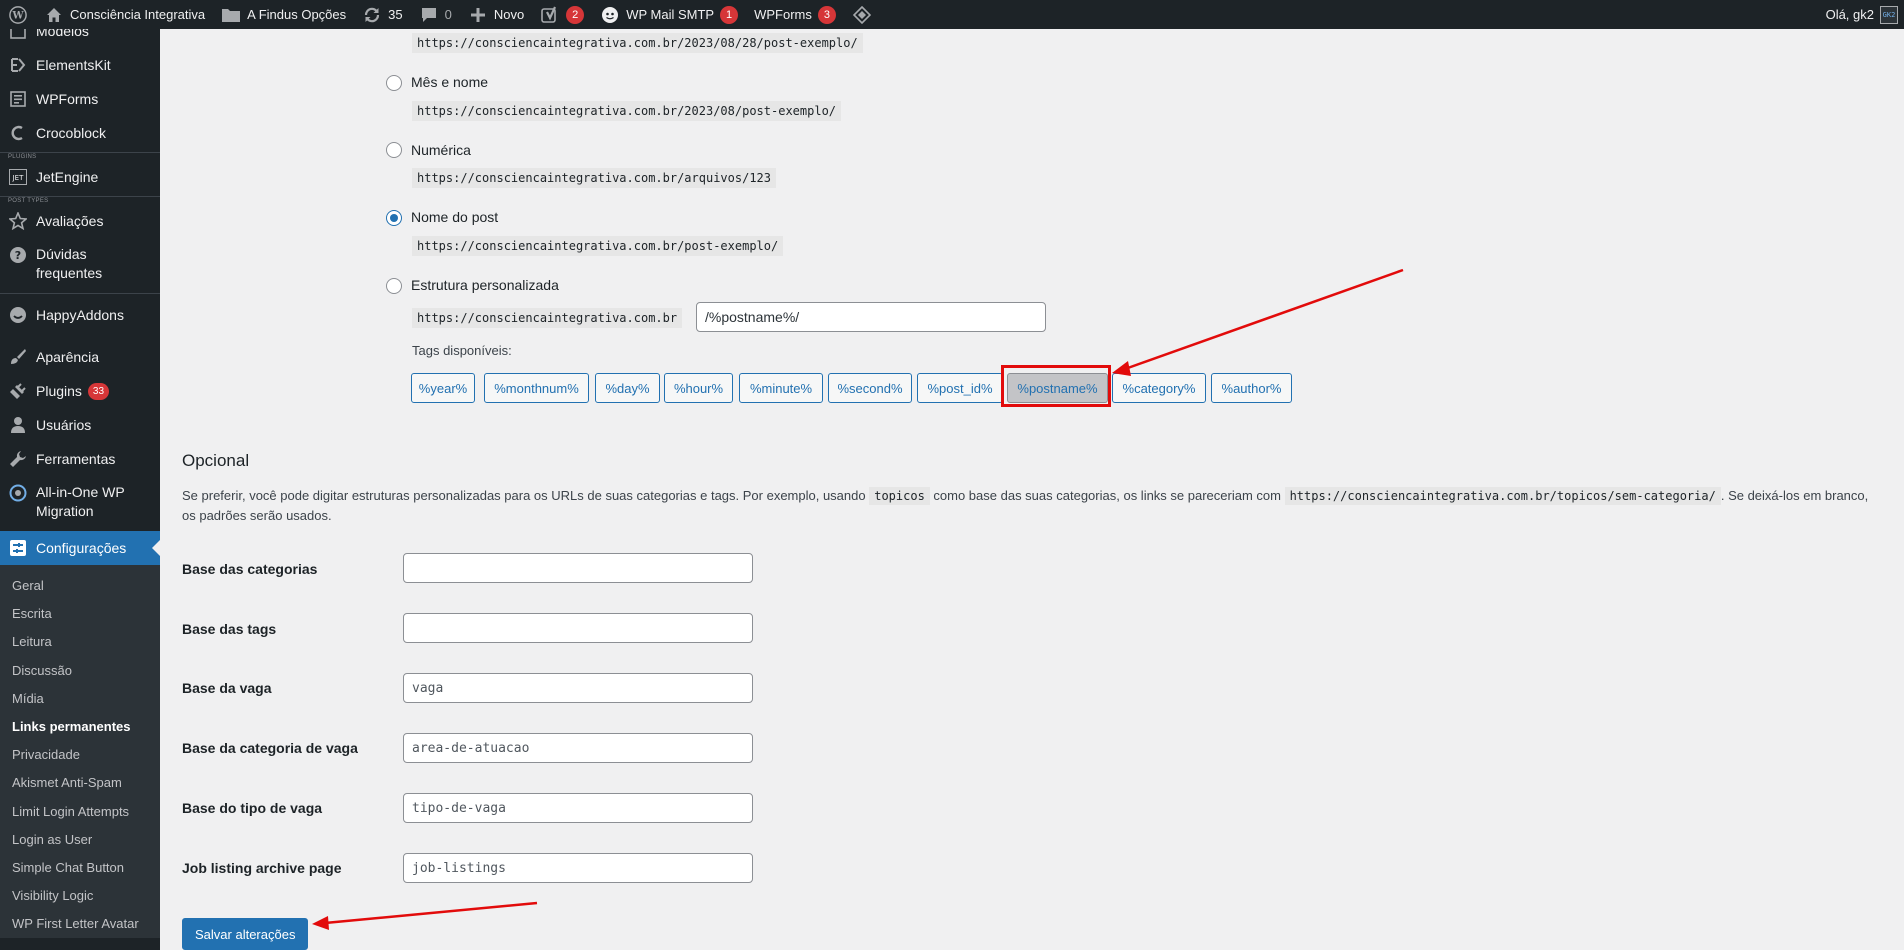 The width and height of the screenshot is (1904, 950). Describe the element at coordinates (18, 391) in the screenshot. I see `plugin-icon` at that location.